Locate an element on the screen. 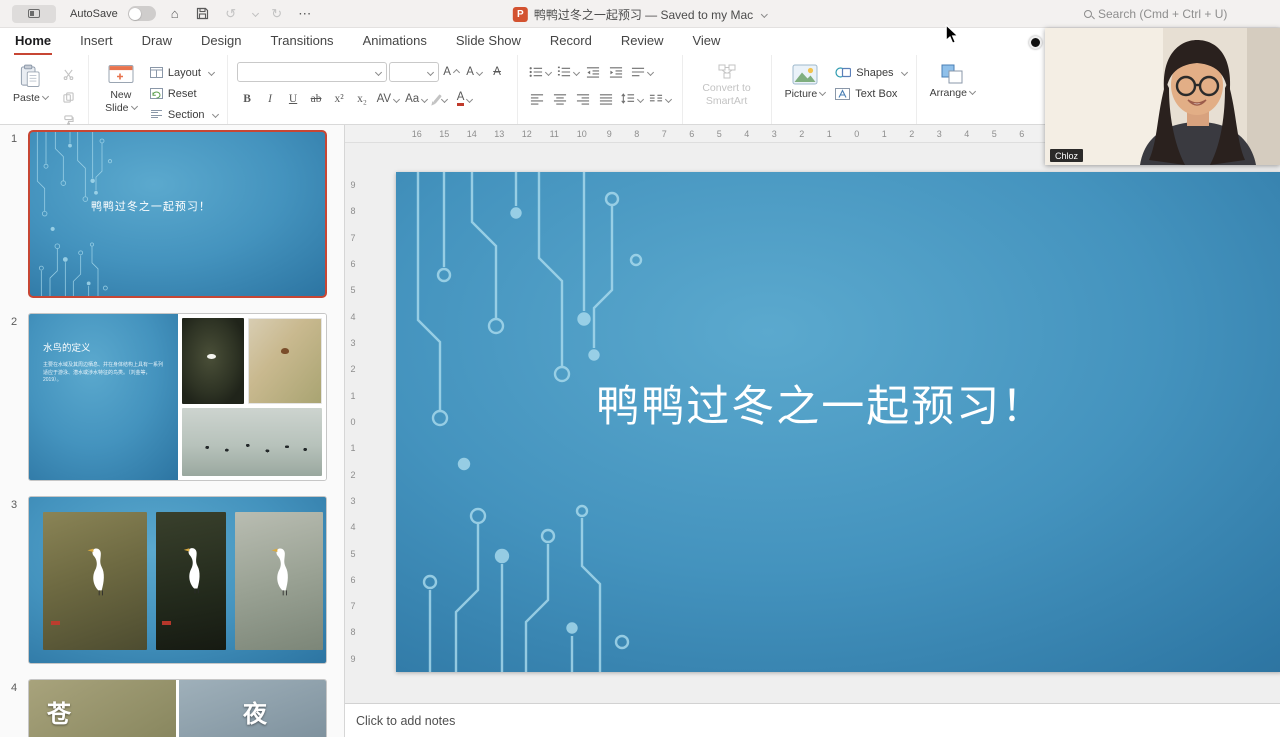 The width and height of the screenshot is (1280, 737). line-spacing-icon is located at coordinates (627, 98).